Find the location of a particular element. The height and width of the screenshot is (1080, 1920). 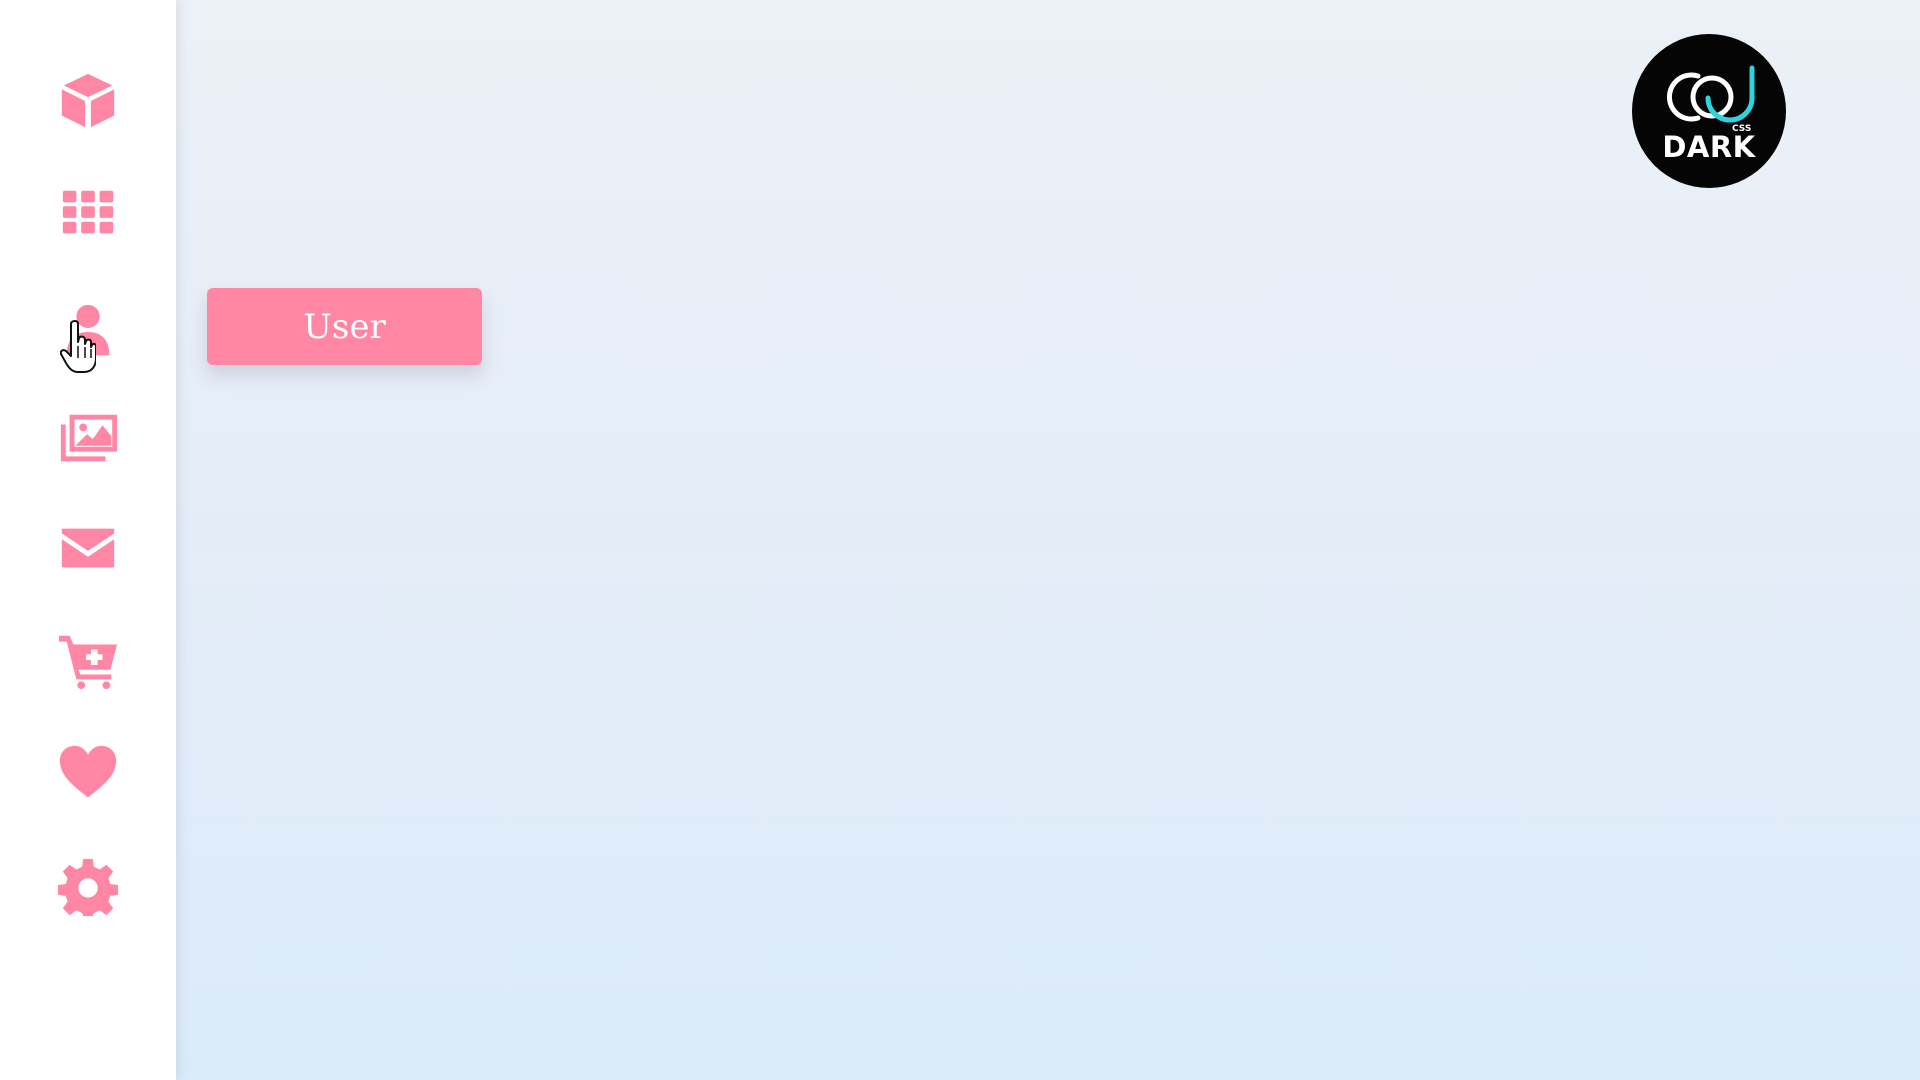

images-icon is located at coordinates (89, 438).